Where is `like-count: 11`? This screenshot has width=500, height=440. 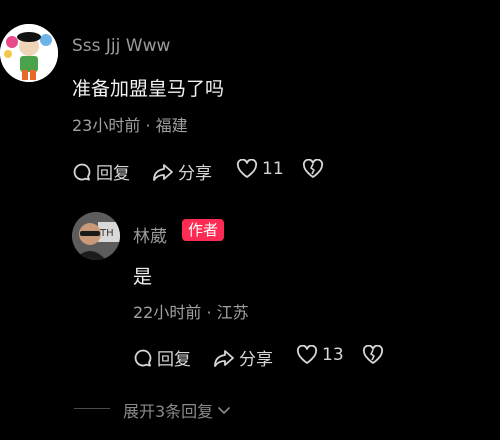
like-count: 11 is located at coordinates (273, 169).